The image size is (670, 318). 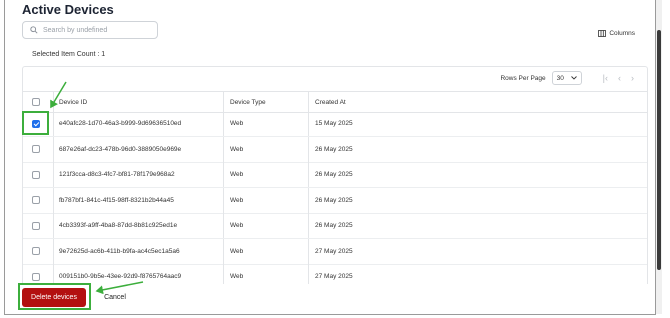 I want to click on delete-button-highlight, so click(x=54, y=296).